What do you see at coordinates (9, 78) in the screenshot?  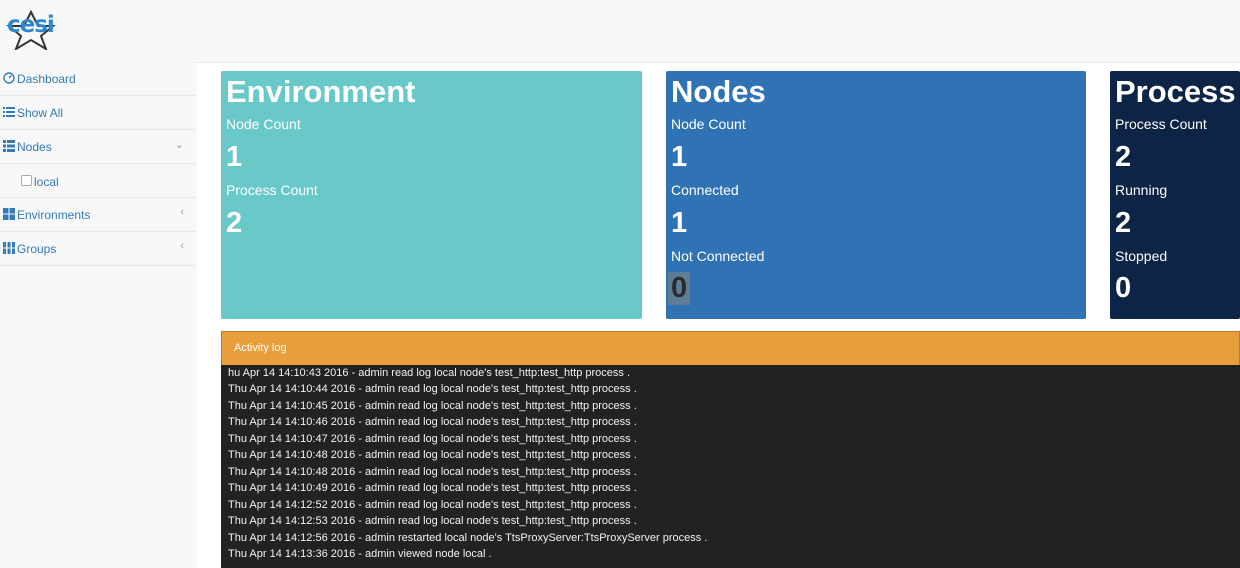 I see `dashboard-icon` at bounding box center [9, 78].